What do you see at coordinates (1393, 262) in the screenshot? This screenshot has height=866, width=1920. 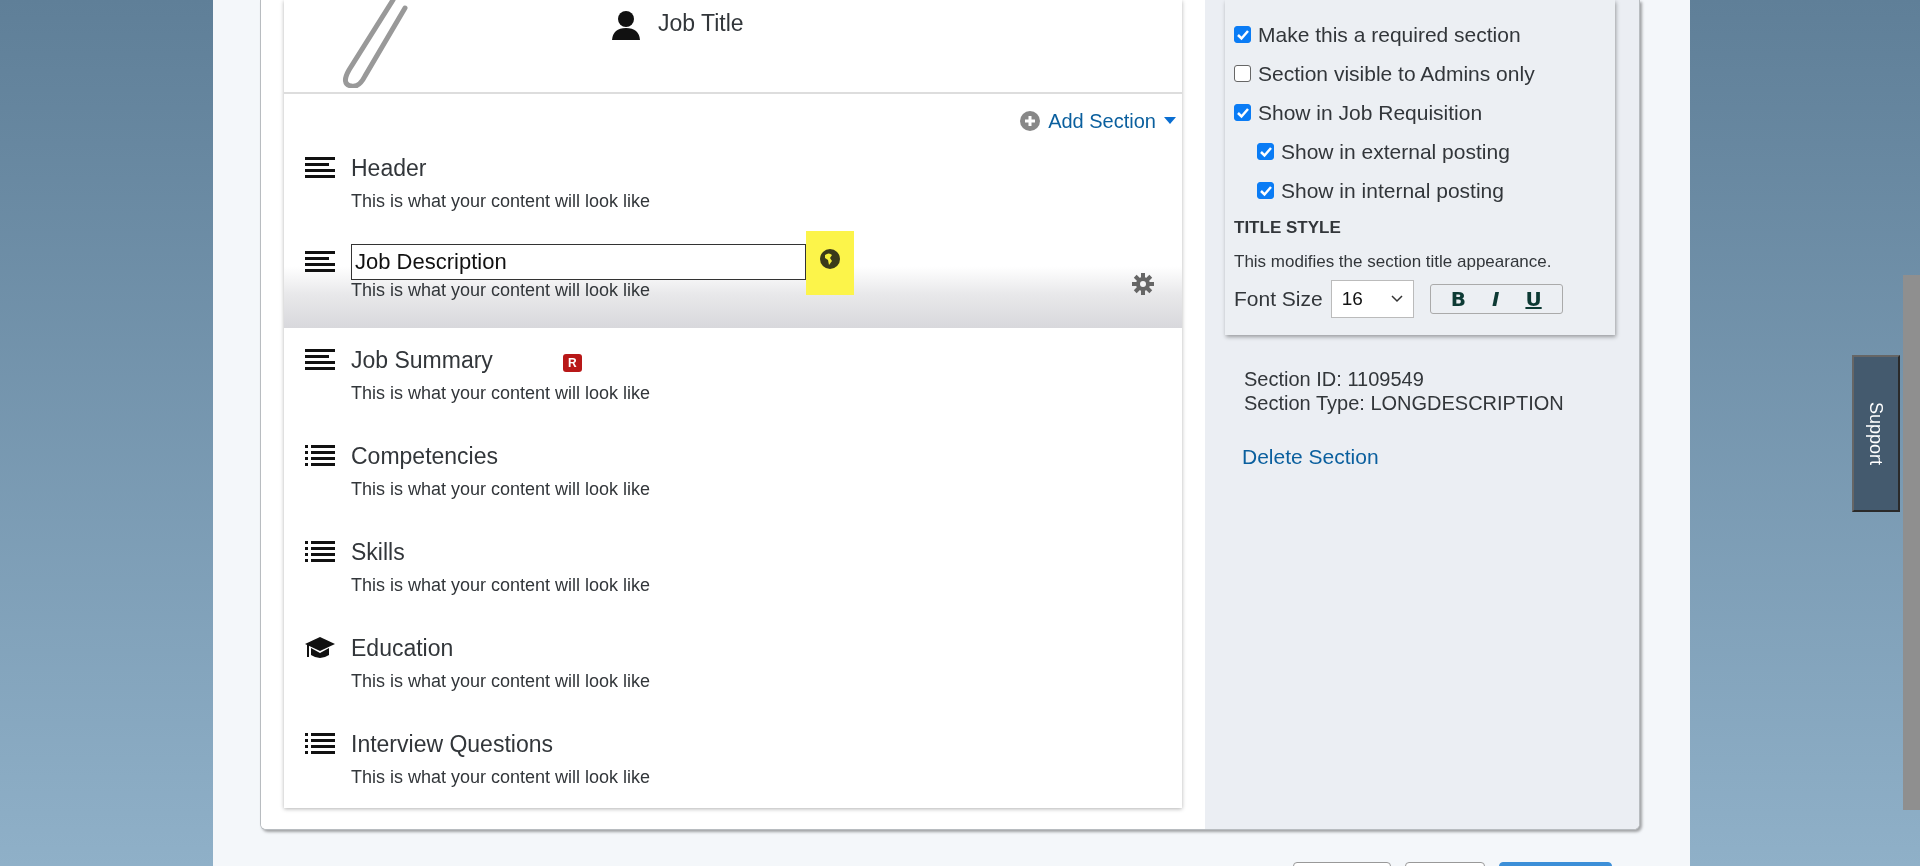 I see `title-style-description: This modifies the section title appearance.` at bounding box center [1393, 262].